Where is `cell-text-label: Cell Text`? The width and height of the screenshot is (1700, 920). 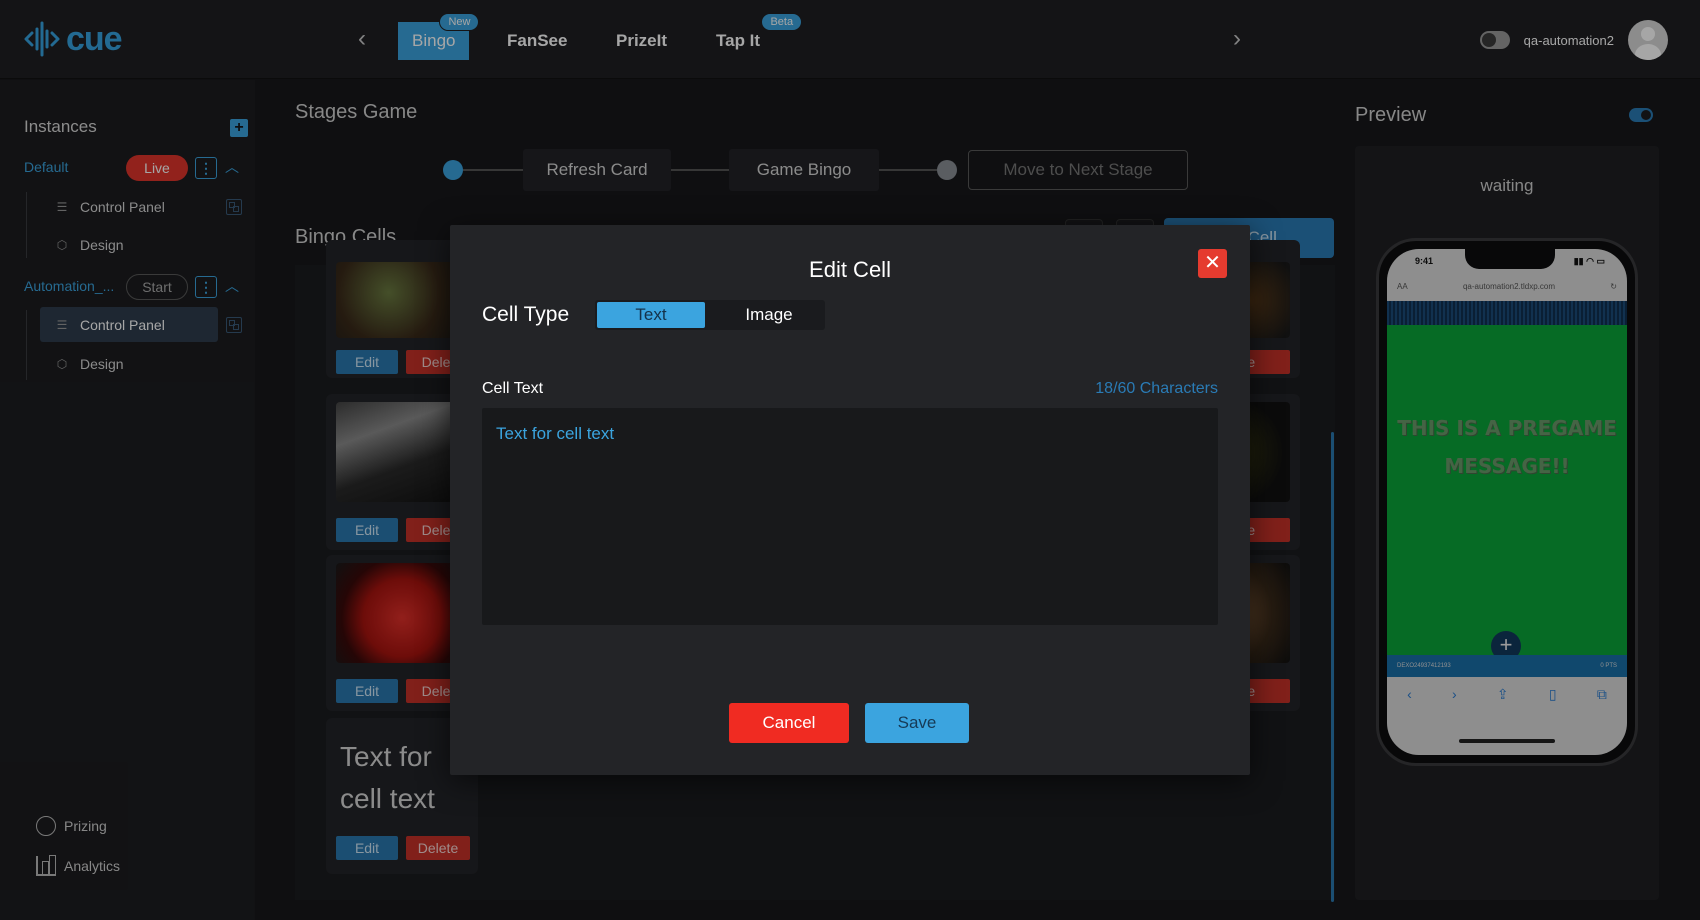
cell-text-label: Cell Text is located at coordinates (513, 388).